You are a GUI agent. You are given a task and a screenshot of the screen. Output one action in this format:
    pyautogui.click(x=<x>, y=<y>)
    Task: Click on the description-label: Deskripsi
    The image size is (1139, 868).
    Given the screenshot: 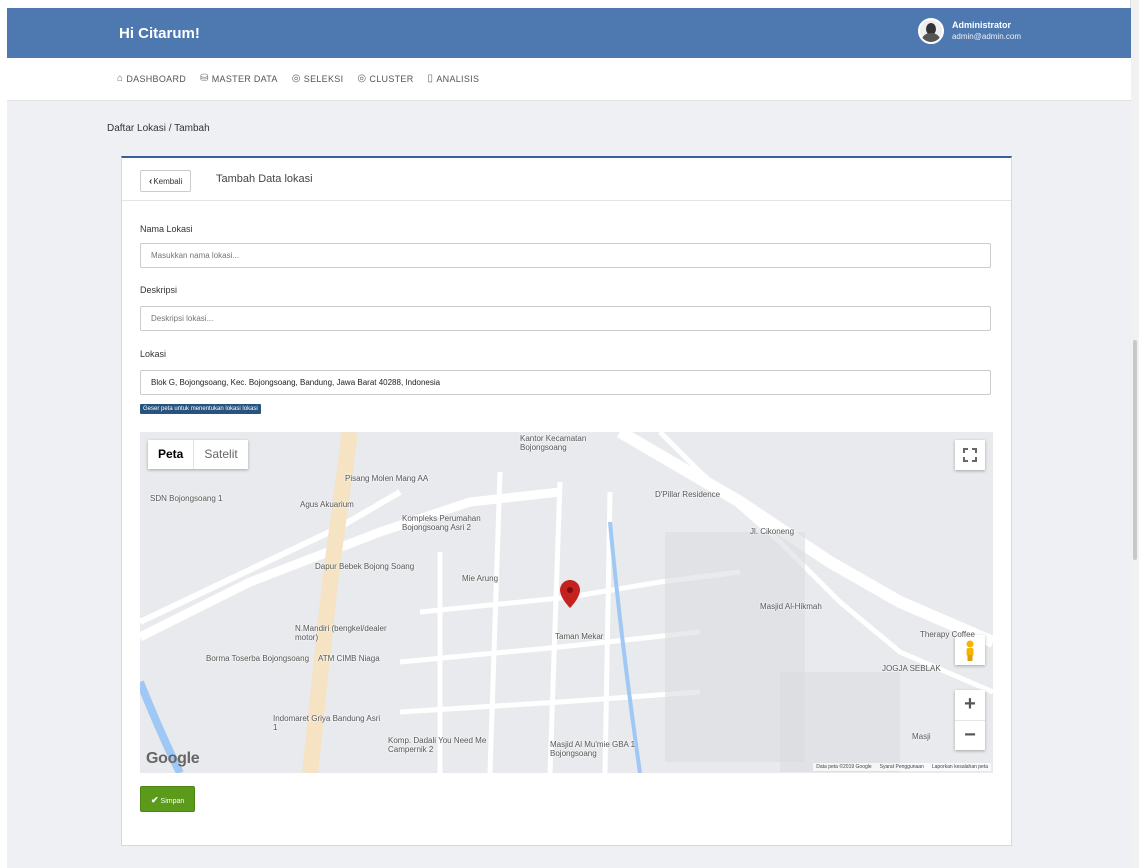 What is the action you would take?
    pyautogui.click(x=159, y=290)
    